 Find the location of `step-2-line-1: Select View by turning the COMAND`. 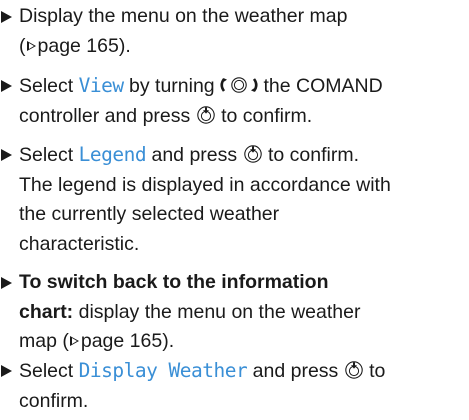

step-2-line-1: Select View by turning the COMAND is located at coordinates (201, 85).